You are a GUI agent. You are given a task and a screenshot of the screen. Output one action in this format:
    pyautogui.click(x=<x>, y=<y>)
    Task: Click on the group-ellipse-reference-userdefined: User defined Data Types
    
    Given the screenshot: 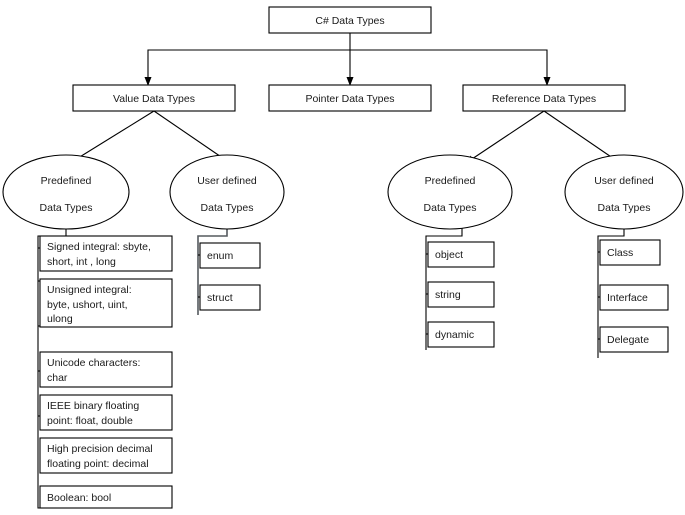 What is the action you would take?
    pyautogui.click(x=624, y=192)
    